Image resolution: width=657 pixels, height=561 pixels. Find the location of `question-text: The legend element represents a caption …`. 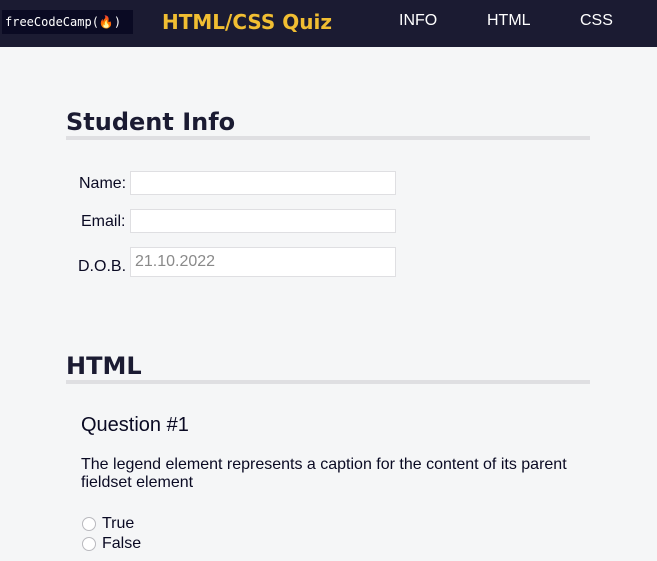

question-text: The legend element represents a caption … is located at coordinates (324, 473).